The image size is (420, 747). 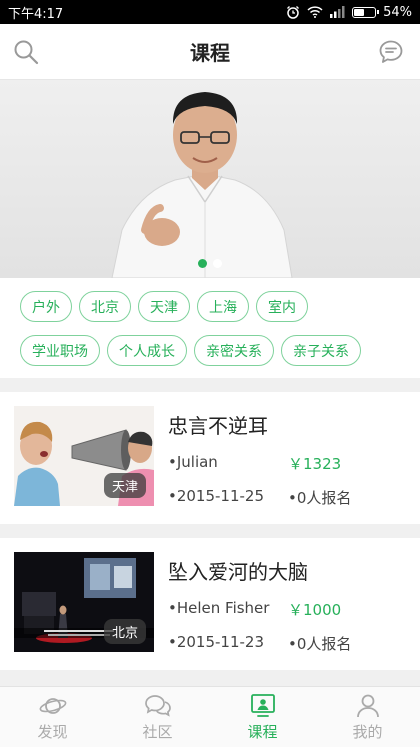 What do you see at coordinates (124, 631) in the screenshot?
I see `city-badge: 北京` at bounding box center [124, 631].